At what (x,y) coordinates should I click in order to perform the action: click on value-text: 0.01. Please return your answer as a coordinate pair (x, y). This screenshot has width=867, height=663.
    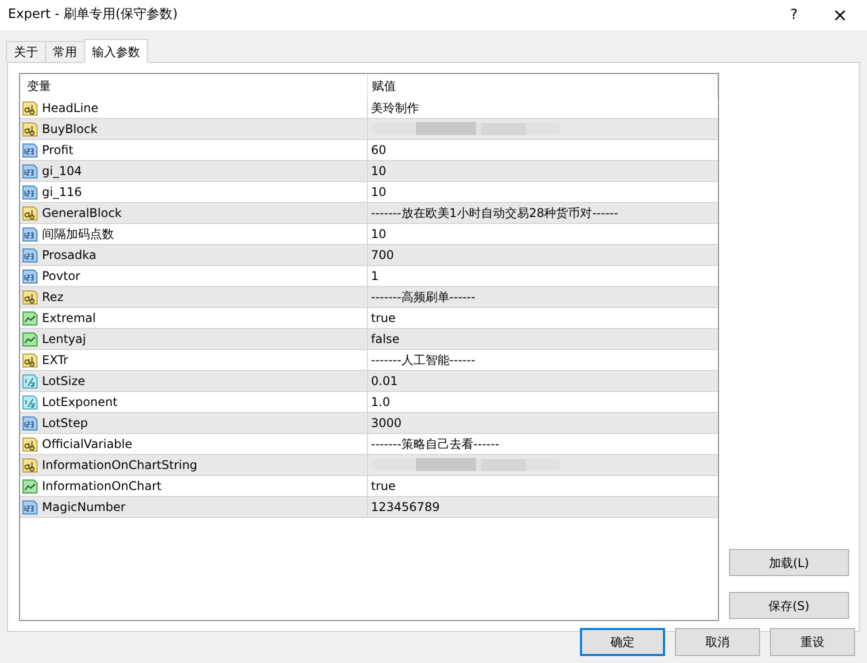
    Looking at the image, I should click on (384, 381).